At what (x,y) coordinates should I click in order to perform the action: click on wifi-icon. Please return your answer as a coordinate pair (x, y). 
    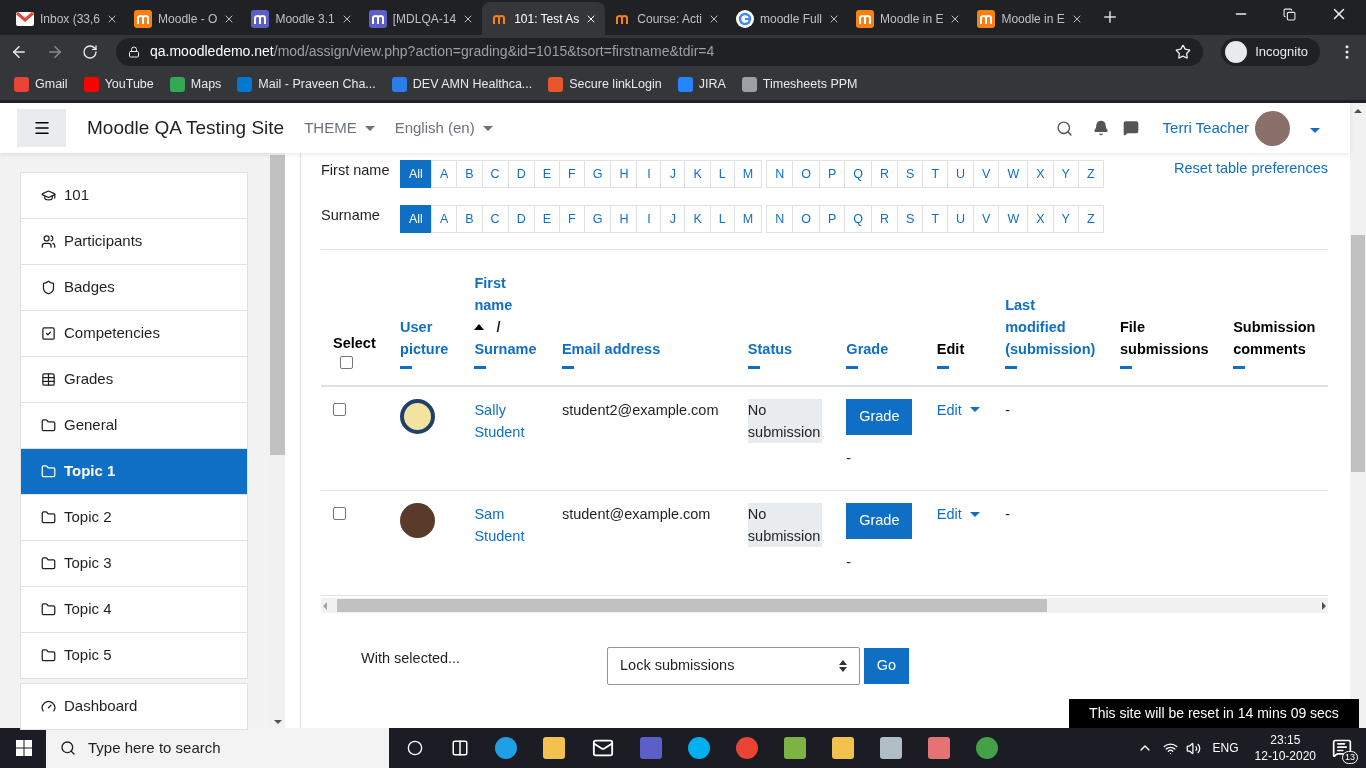
    Looking at the image, I should click on (1170, 748).